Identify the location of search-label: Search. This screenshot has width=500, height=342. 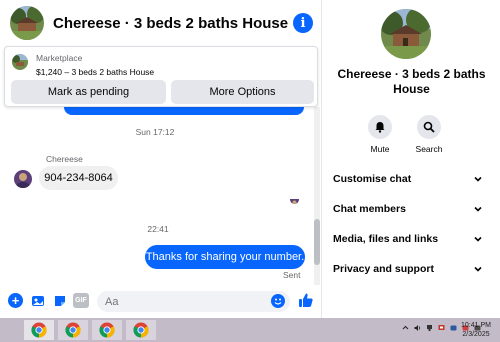
(429, 149).